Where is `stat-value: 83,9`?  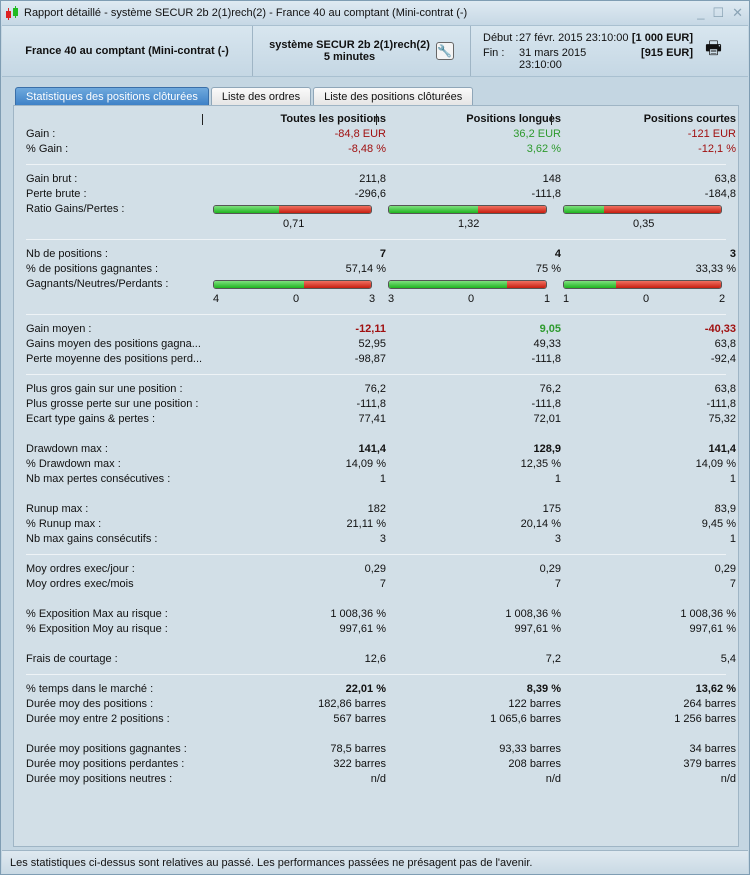 stat-value: 83,9 is located at coordinates (725, 509).